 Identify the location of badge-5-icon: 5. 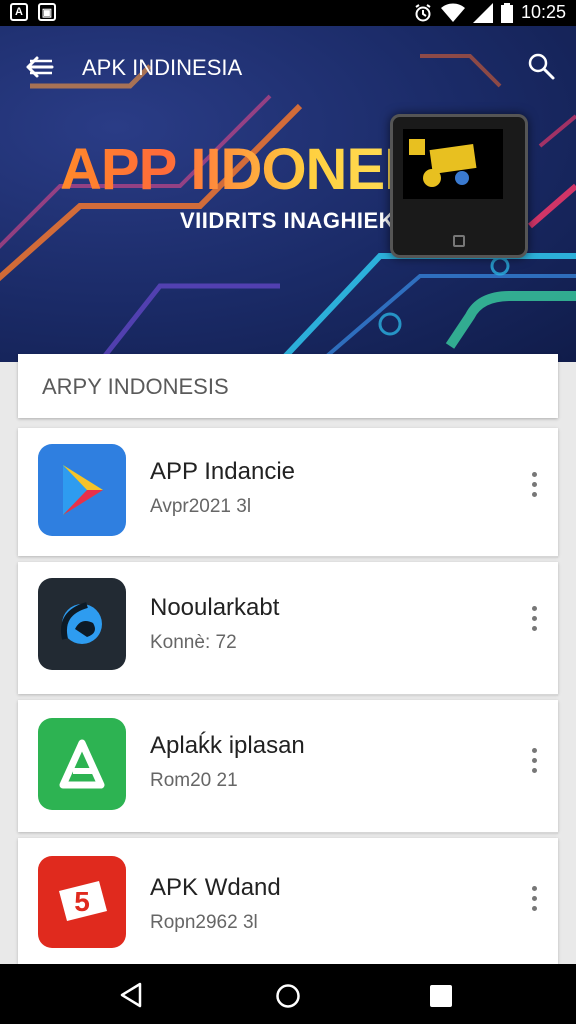
(82, 902).